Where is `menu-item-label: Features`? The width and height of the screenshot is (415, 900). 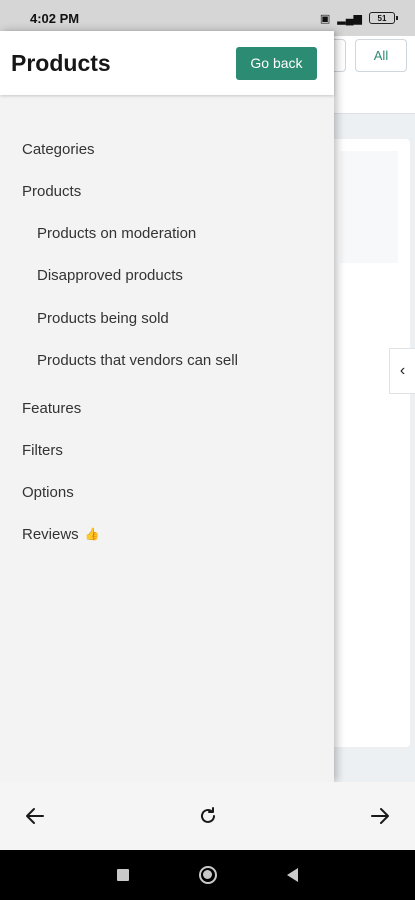 menu-item-label: Features is located at coordinates (52, 408).